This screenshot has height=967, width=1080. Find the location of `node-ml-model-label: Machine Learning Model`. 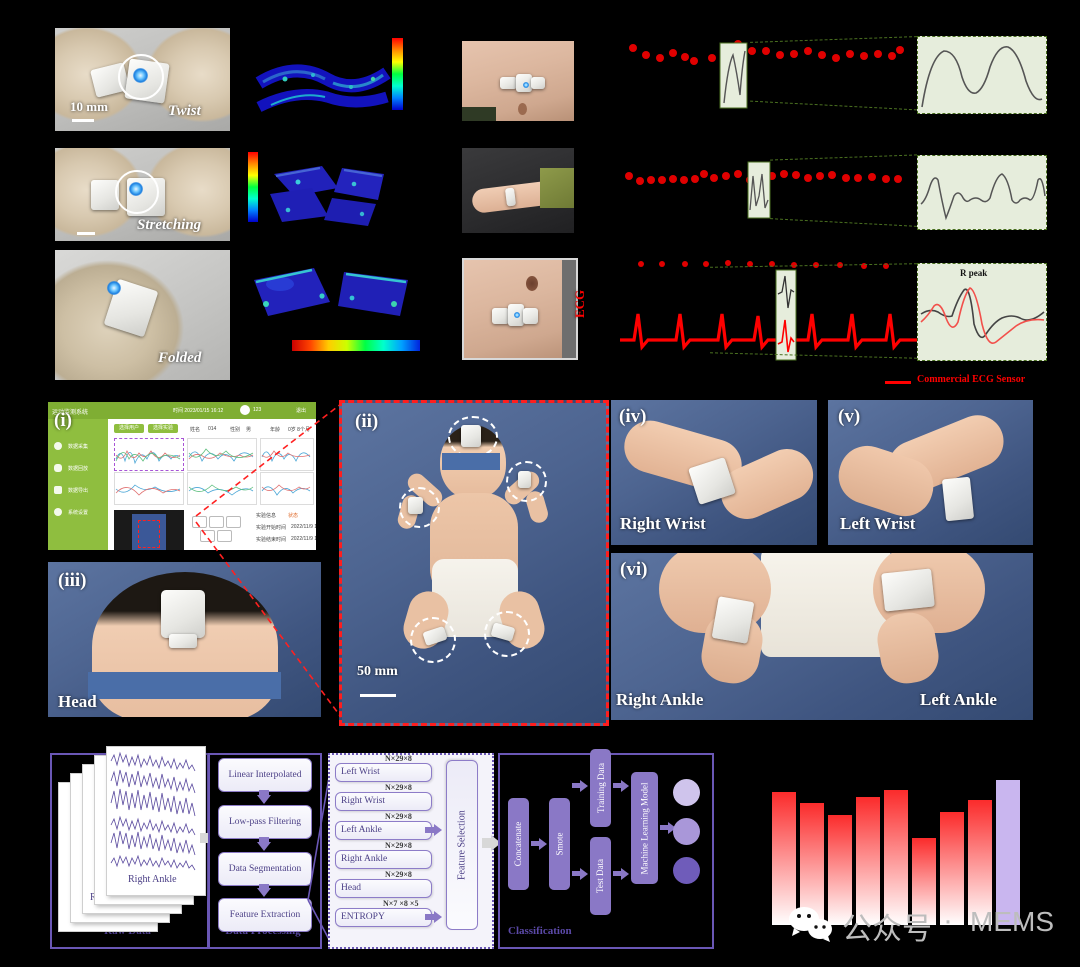

node-ml-model-label: Machine Learning Model is located at coordinates (644, 828).